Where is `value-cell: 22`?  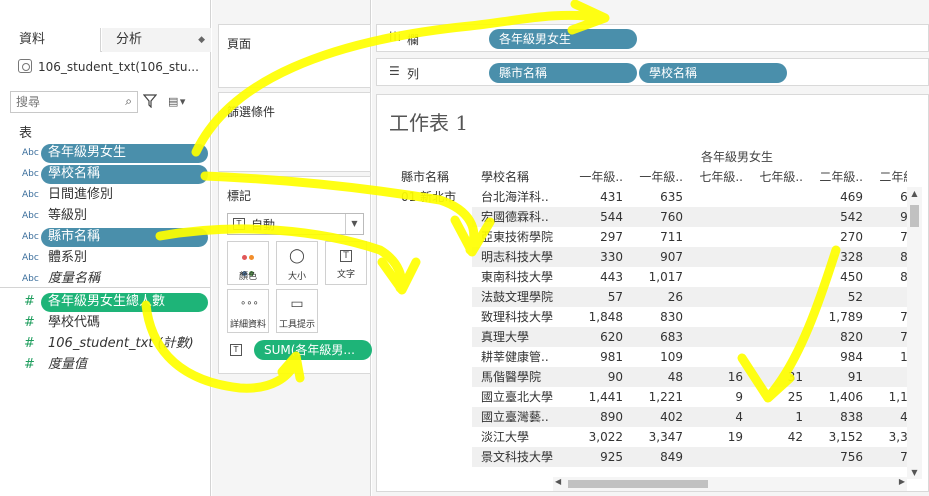 value-cell: 22 is located at coordinates (887, 297).